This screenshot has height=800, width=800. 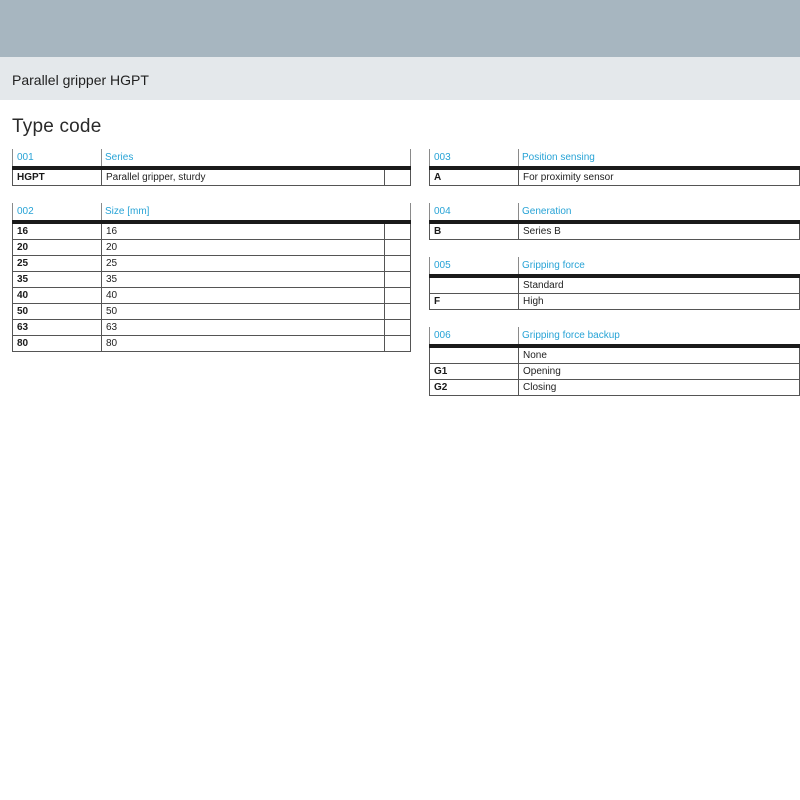 I want to click on position-number: 005, so click(x=442, y=265).